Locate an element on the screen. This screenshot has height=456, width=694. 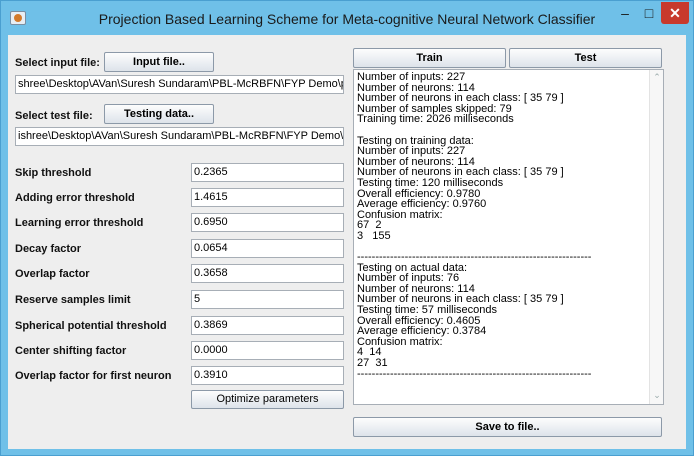
spherical-potential-threshold-label: Spherical potential threshold is located at coordinates (91, 326).